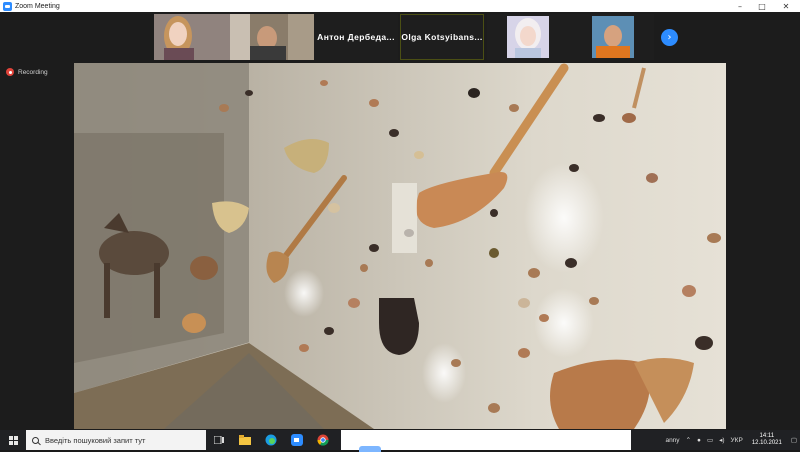 This screenshot has width=800, height=452. I want to click on volume-icon: ◂), so click(721, 440).